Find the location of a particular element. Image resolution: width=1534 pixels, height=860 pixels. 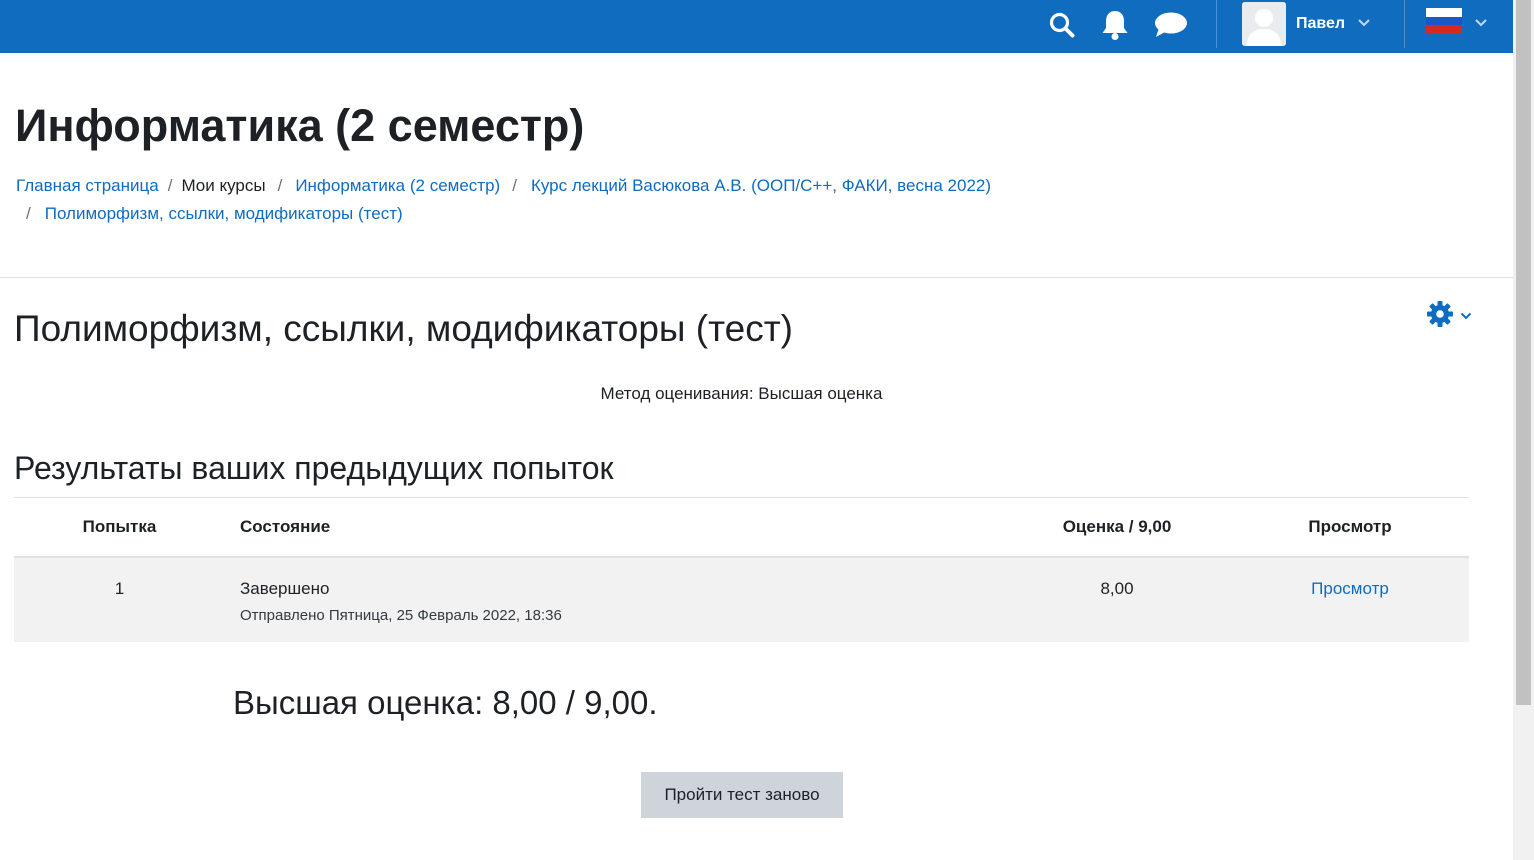

chat-icon is located at coordinates (1171, 25).